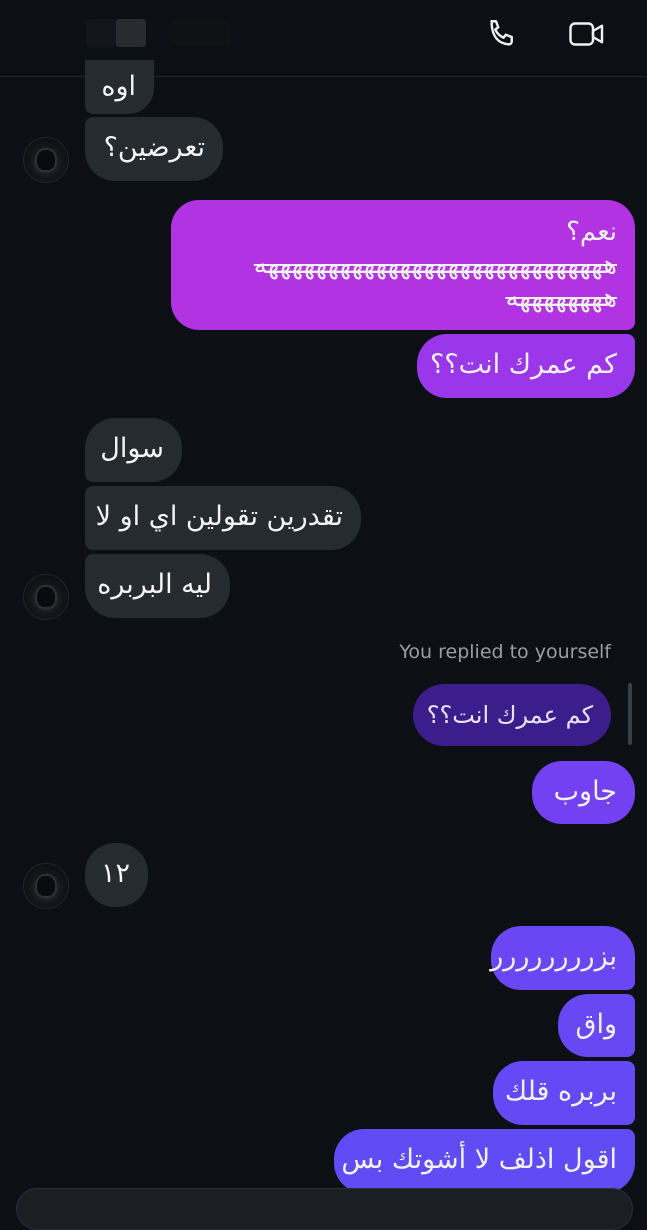  Describe the element at coordinates (484, 1161) in the screenshot. I see `message-outgoing: اقول اذلف لا أشوتك بس` at that location.